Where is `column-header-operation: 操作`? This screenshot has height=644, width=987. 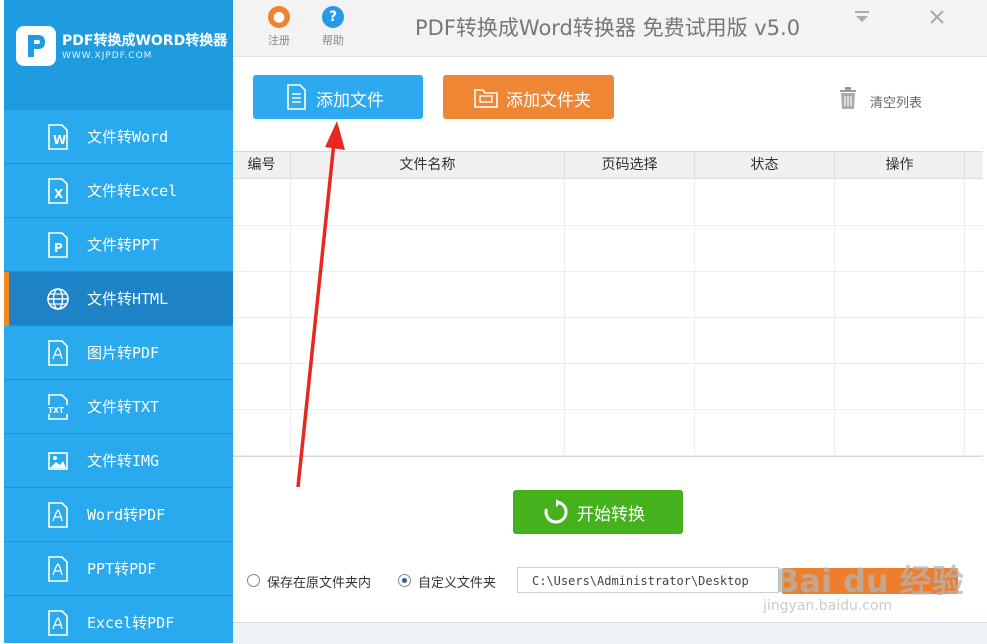 column-header-operation: 操作 is located at coordinates (900, 165).